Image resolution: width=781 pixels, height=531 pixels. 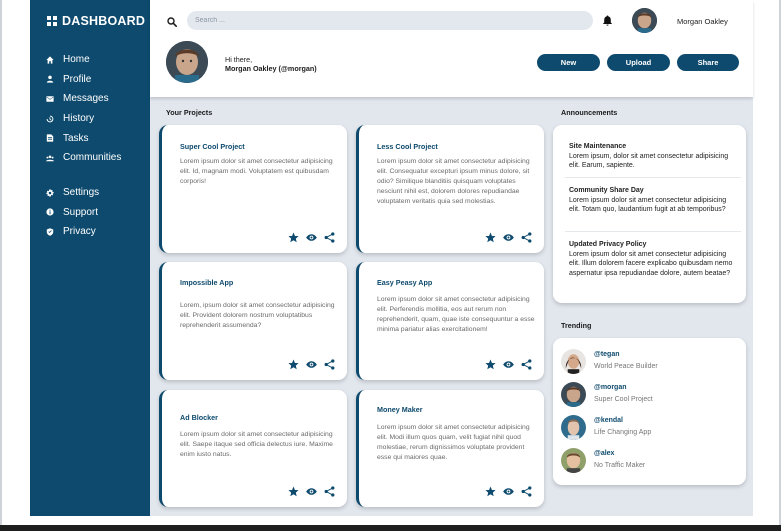 I want to click on trending-description: Super Cool Project, so click(x=623, y=399).